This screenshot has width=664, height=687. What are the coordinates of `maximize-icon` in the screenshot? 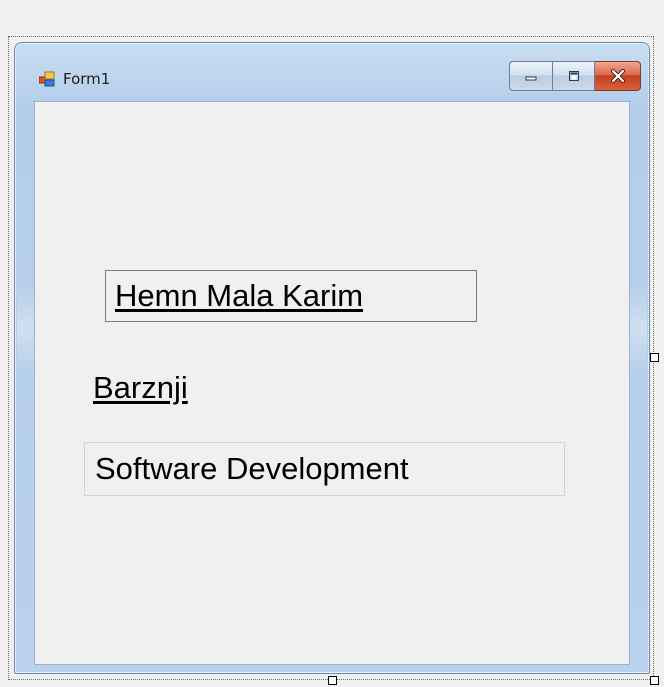 It's located at (573, 76).